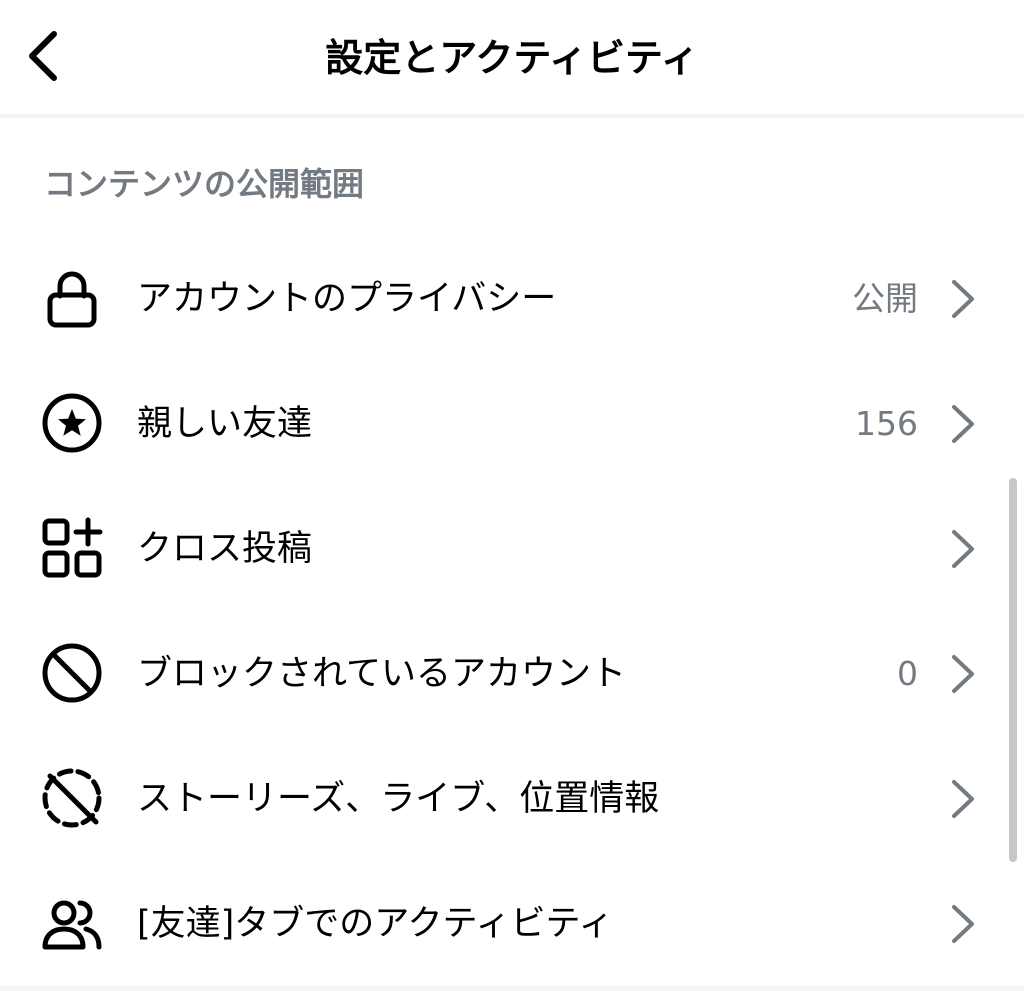 The height and width of the screenshot is (991, 1024). Describe the element at coordinates (225, 424) in the screenshot. I see `row-label: 親しい友達` at that location.